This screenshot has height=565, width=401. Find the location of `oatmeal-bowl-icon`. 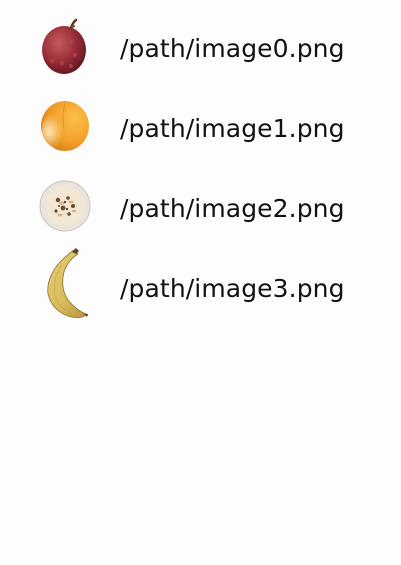

oatmeal-bowl-icon is located at coordinates (65, 206).